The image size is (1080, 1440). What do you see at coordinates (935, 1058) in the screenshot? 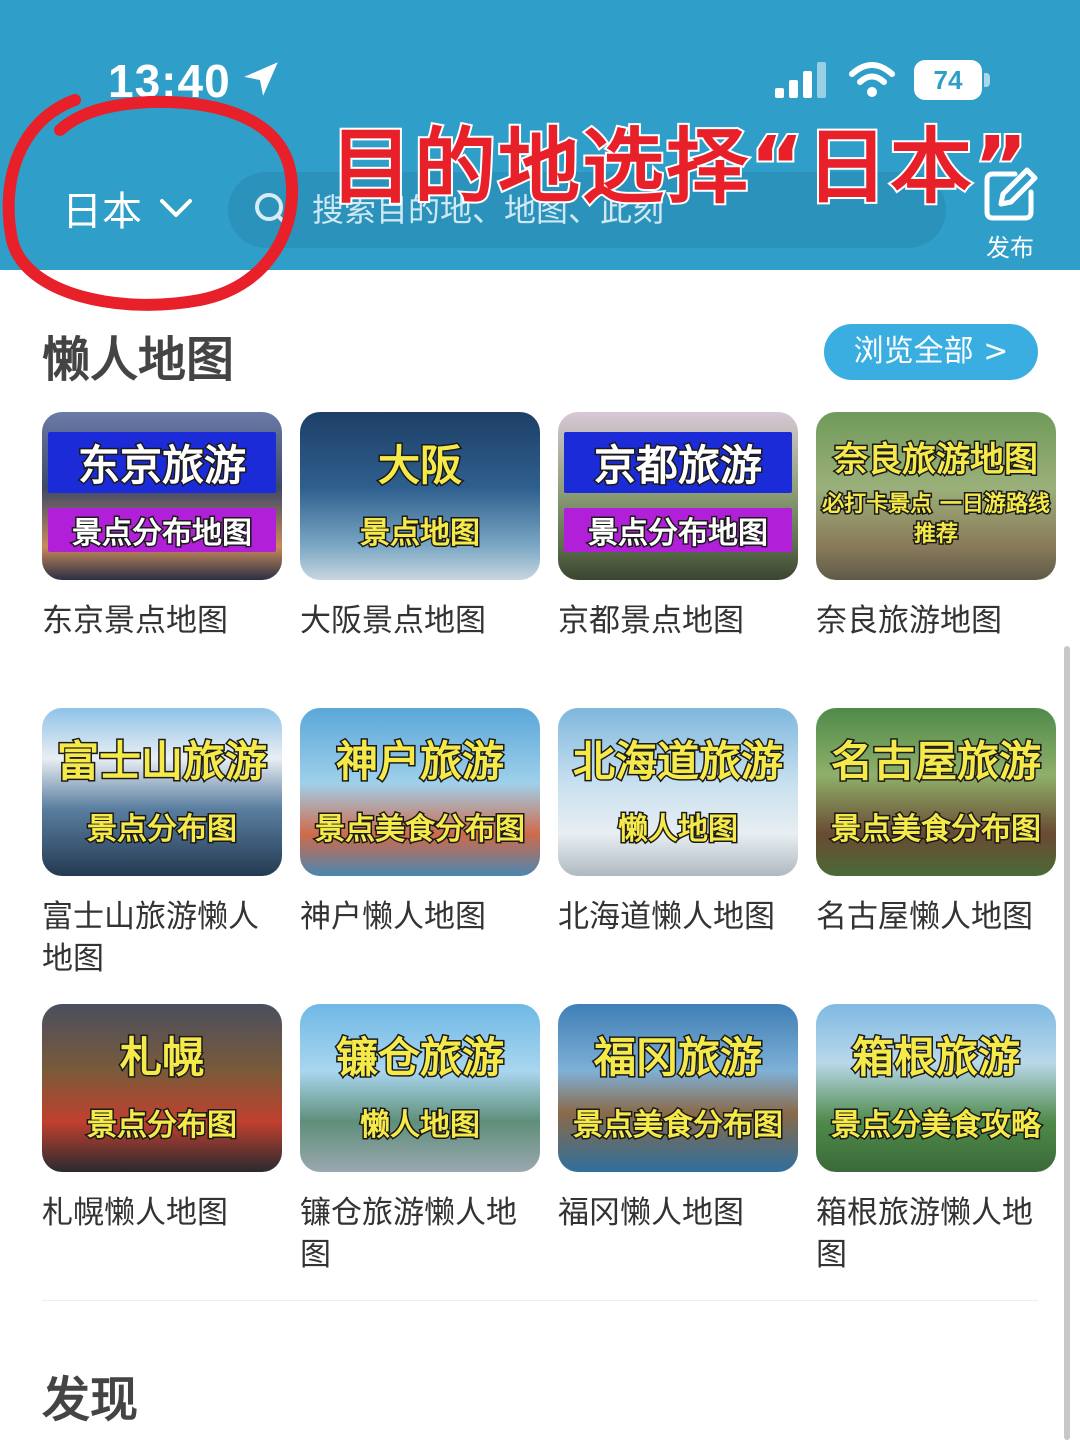
I see `thumbnail-title: 箱根旅游` at bounding box center [935, 1058].